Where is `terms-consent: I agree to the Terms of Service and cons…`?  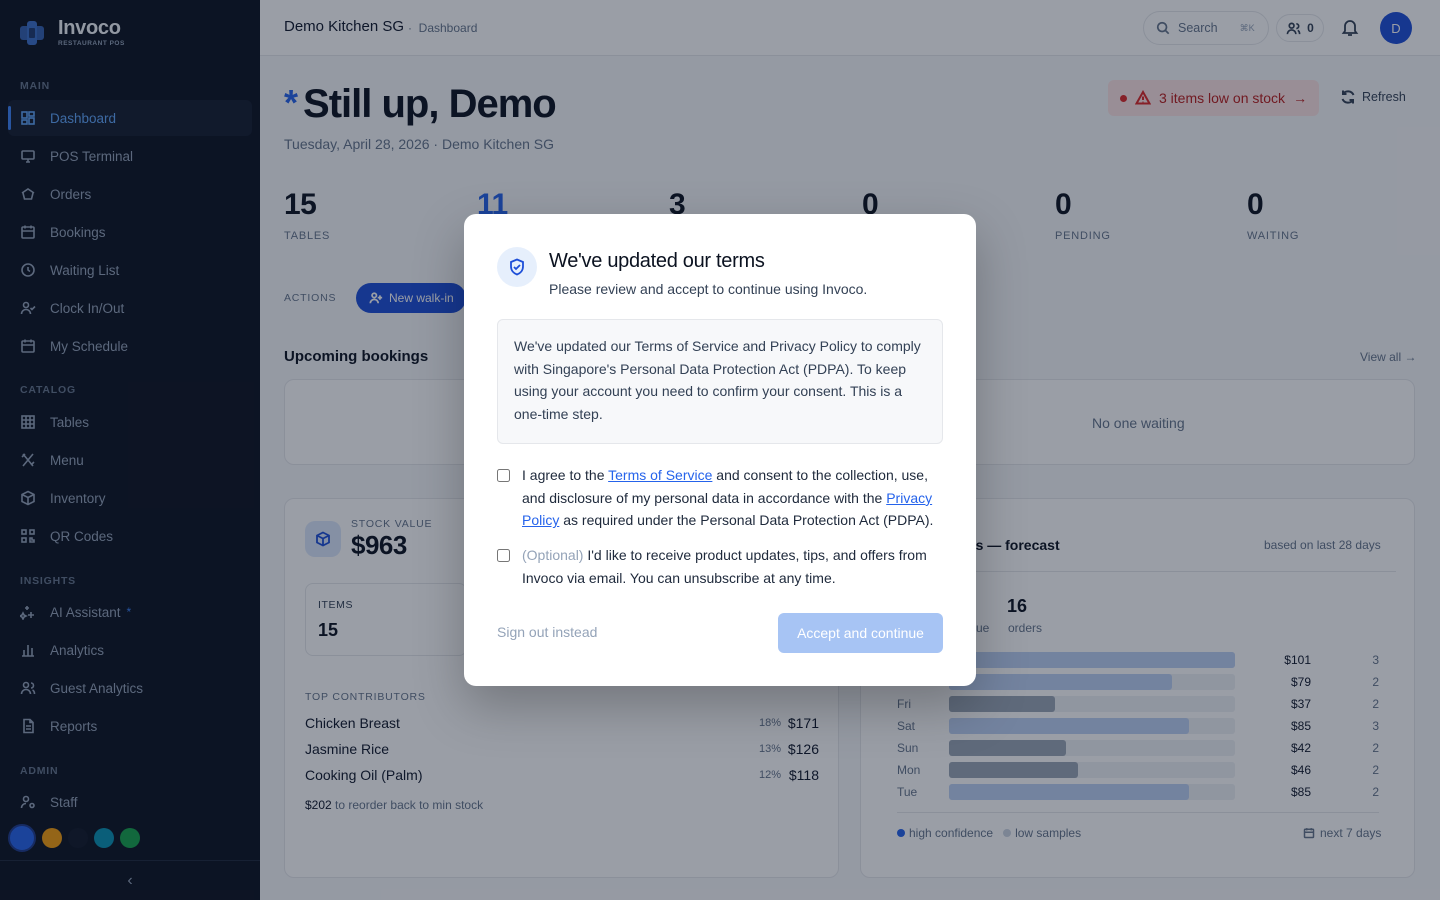 terms-consent: I agree to the Terms of Service and cons… is located at coordinates (720, 498).